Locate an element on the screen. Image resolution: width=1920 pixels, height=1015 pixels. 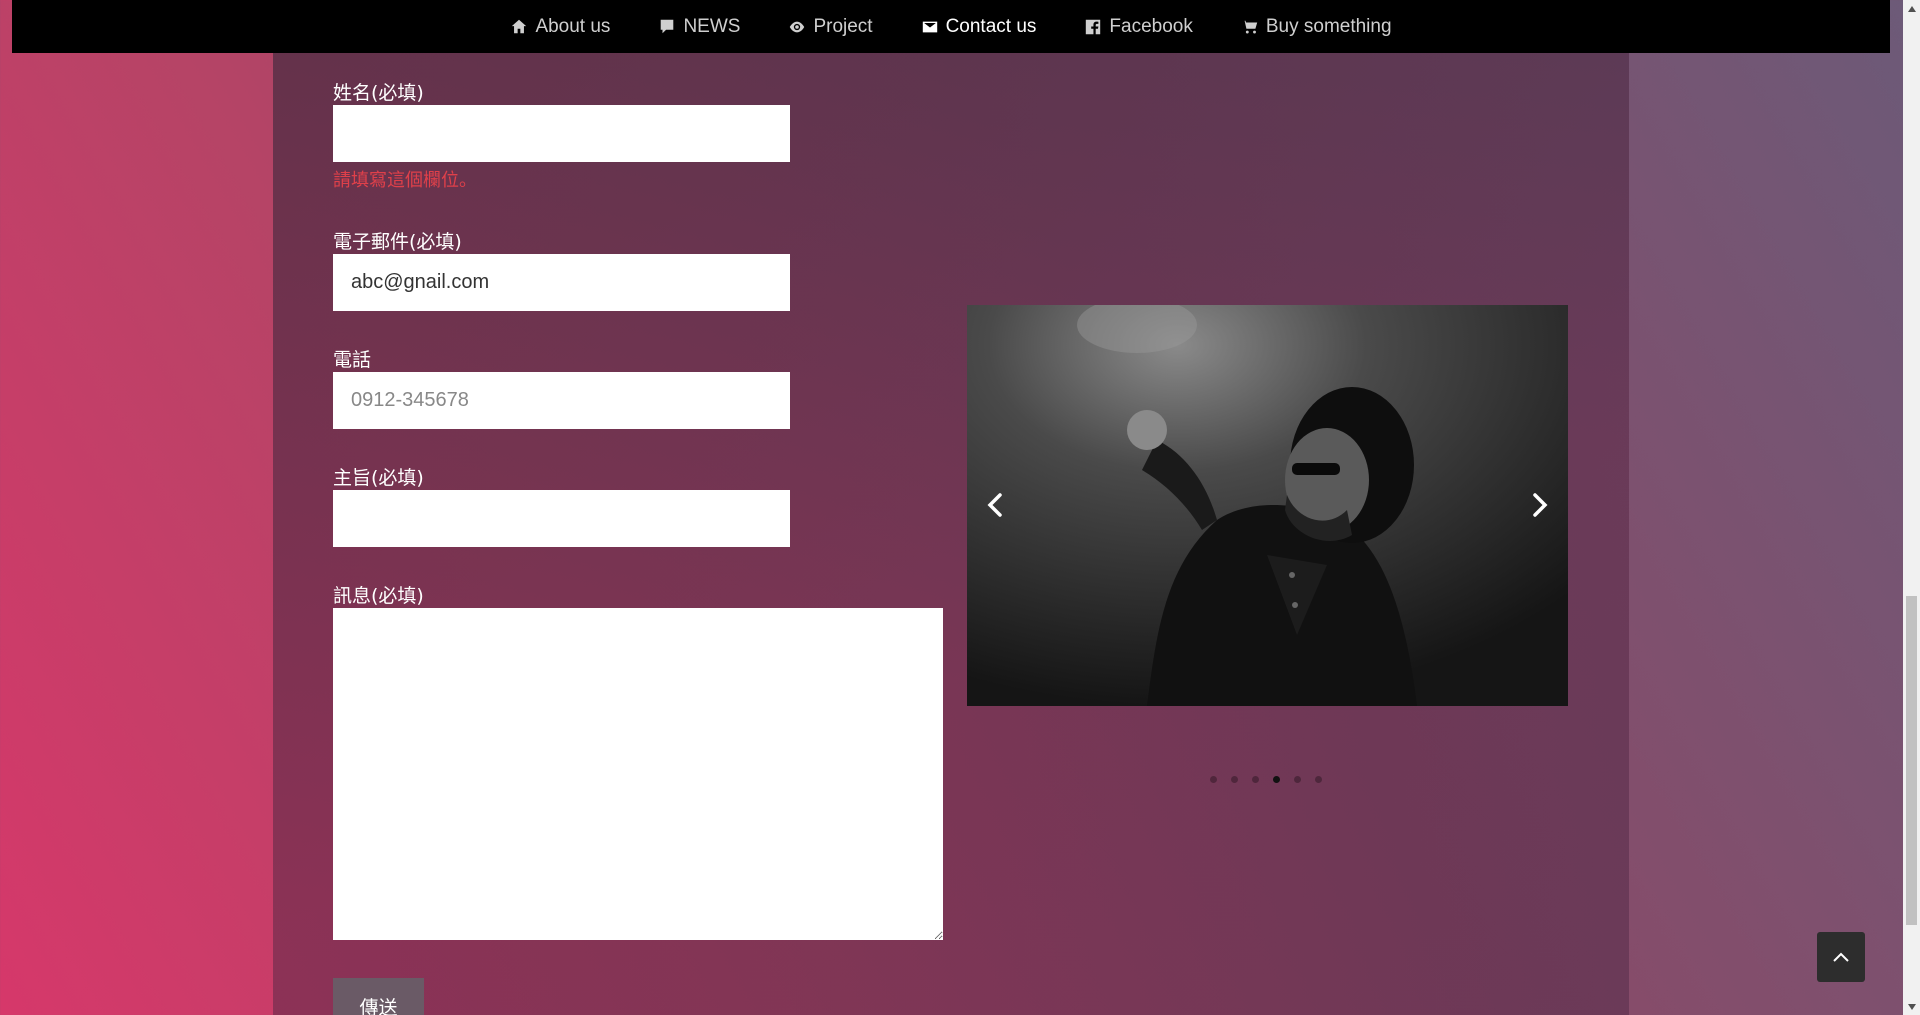
speech-bubble-icon is located at coordinates (667, 27).